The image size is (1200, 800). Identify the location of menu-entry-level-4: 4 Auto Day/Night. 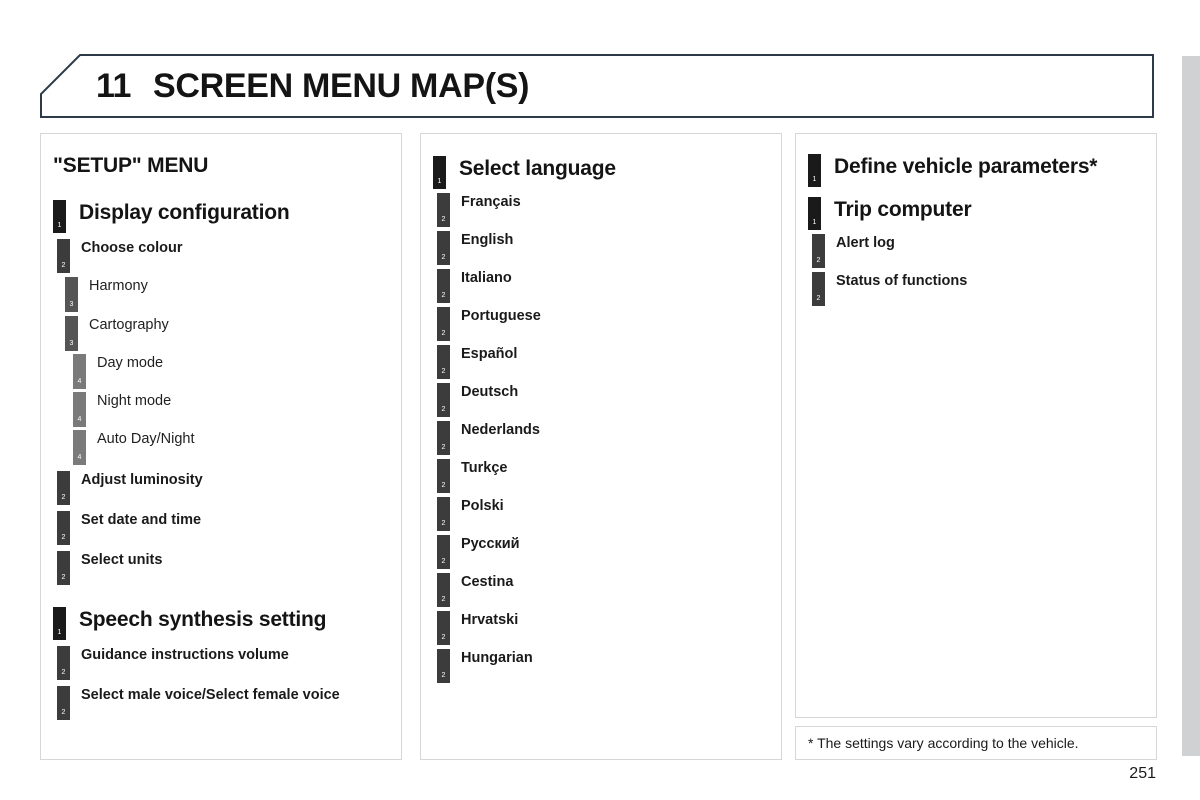
(237, 447).